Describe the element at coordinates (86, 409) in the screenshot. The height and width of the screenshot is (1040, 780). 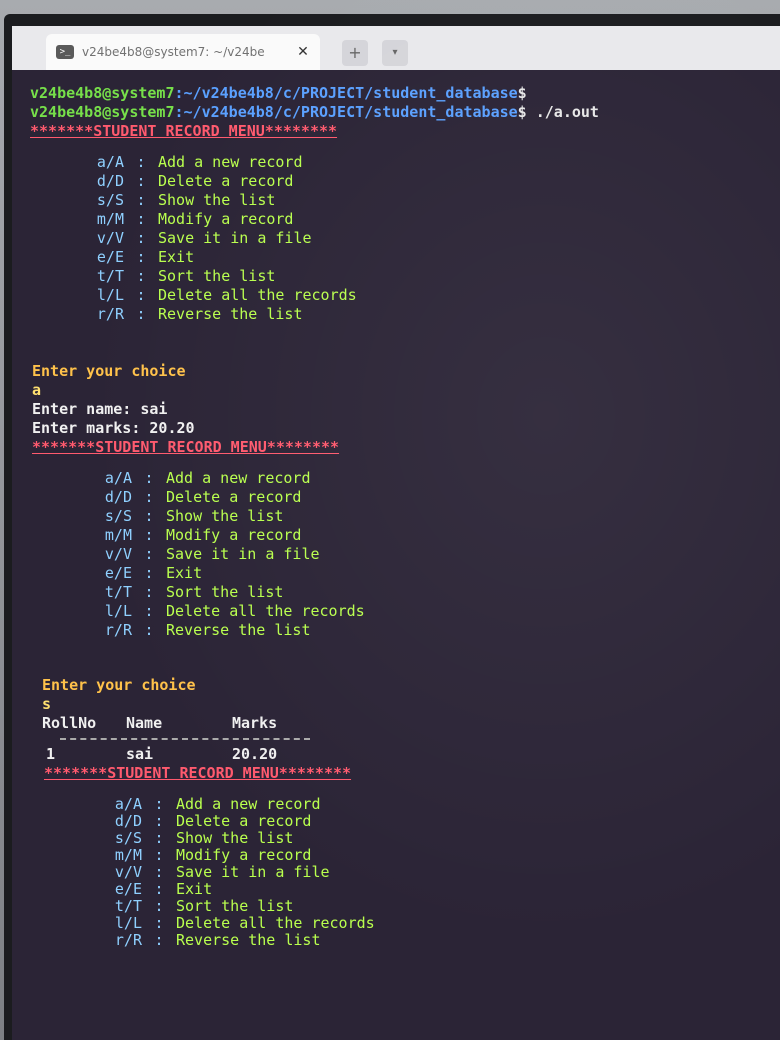
I see `name-prompt: Enter name:` at that location.